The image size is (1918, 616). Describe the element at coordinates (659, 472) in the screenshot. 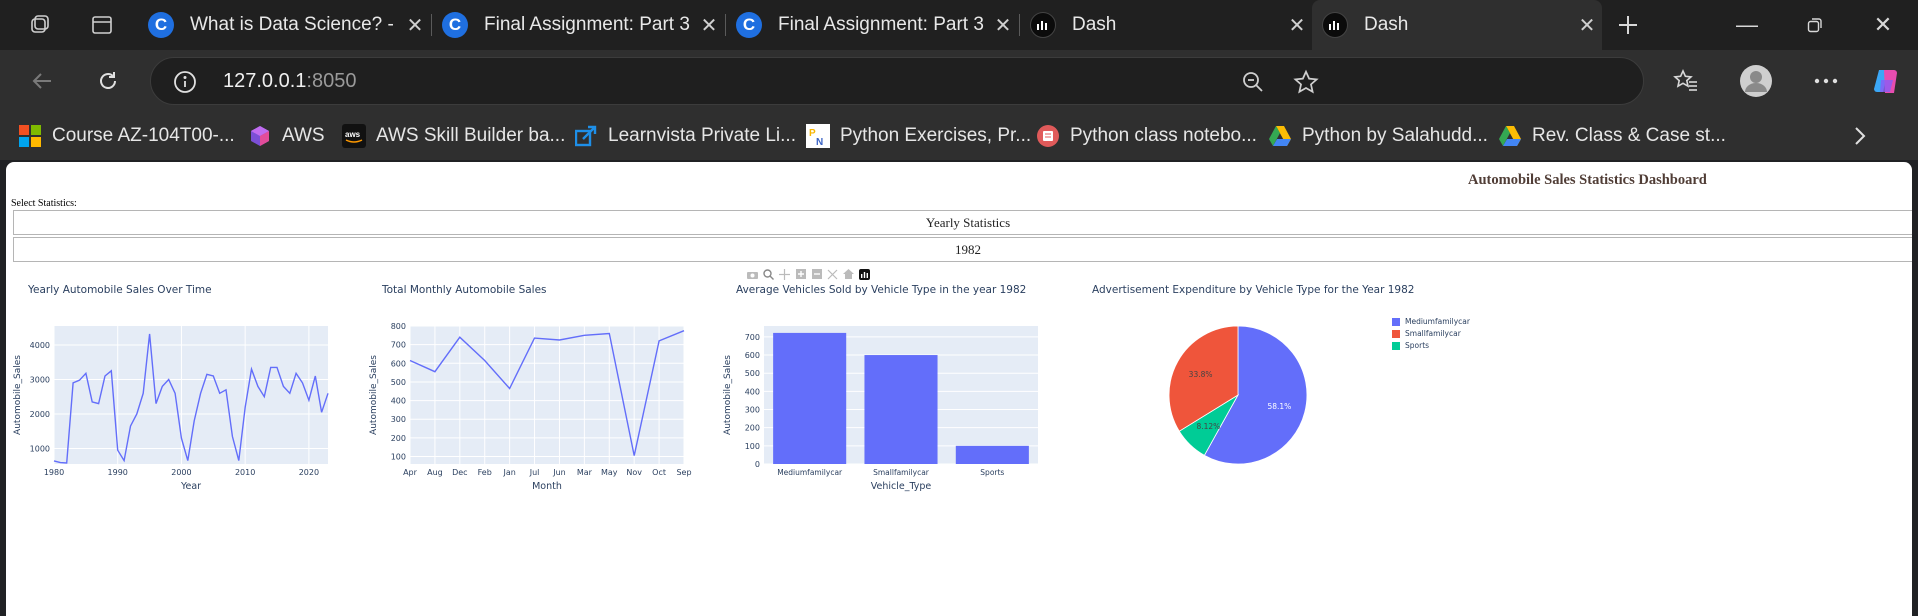

I see `x-tick-label: Oct` at that location.